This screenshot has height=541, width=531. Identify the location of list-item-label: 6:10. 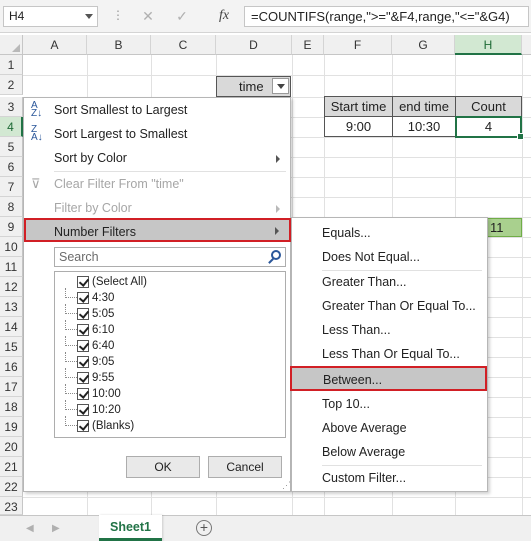
(103, 330).